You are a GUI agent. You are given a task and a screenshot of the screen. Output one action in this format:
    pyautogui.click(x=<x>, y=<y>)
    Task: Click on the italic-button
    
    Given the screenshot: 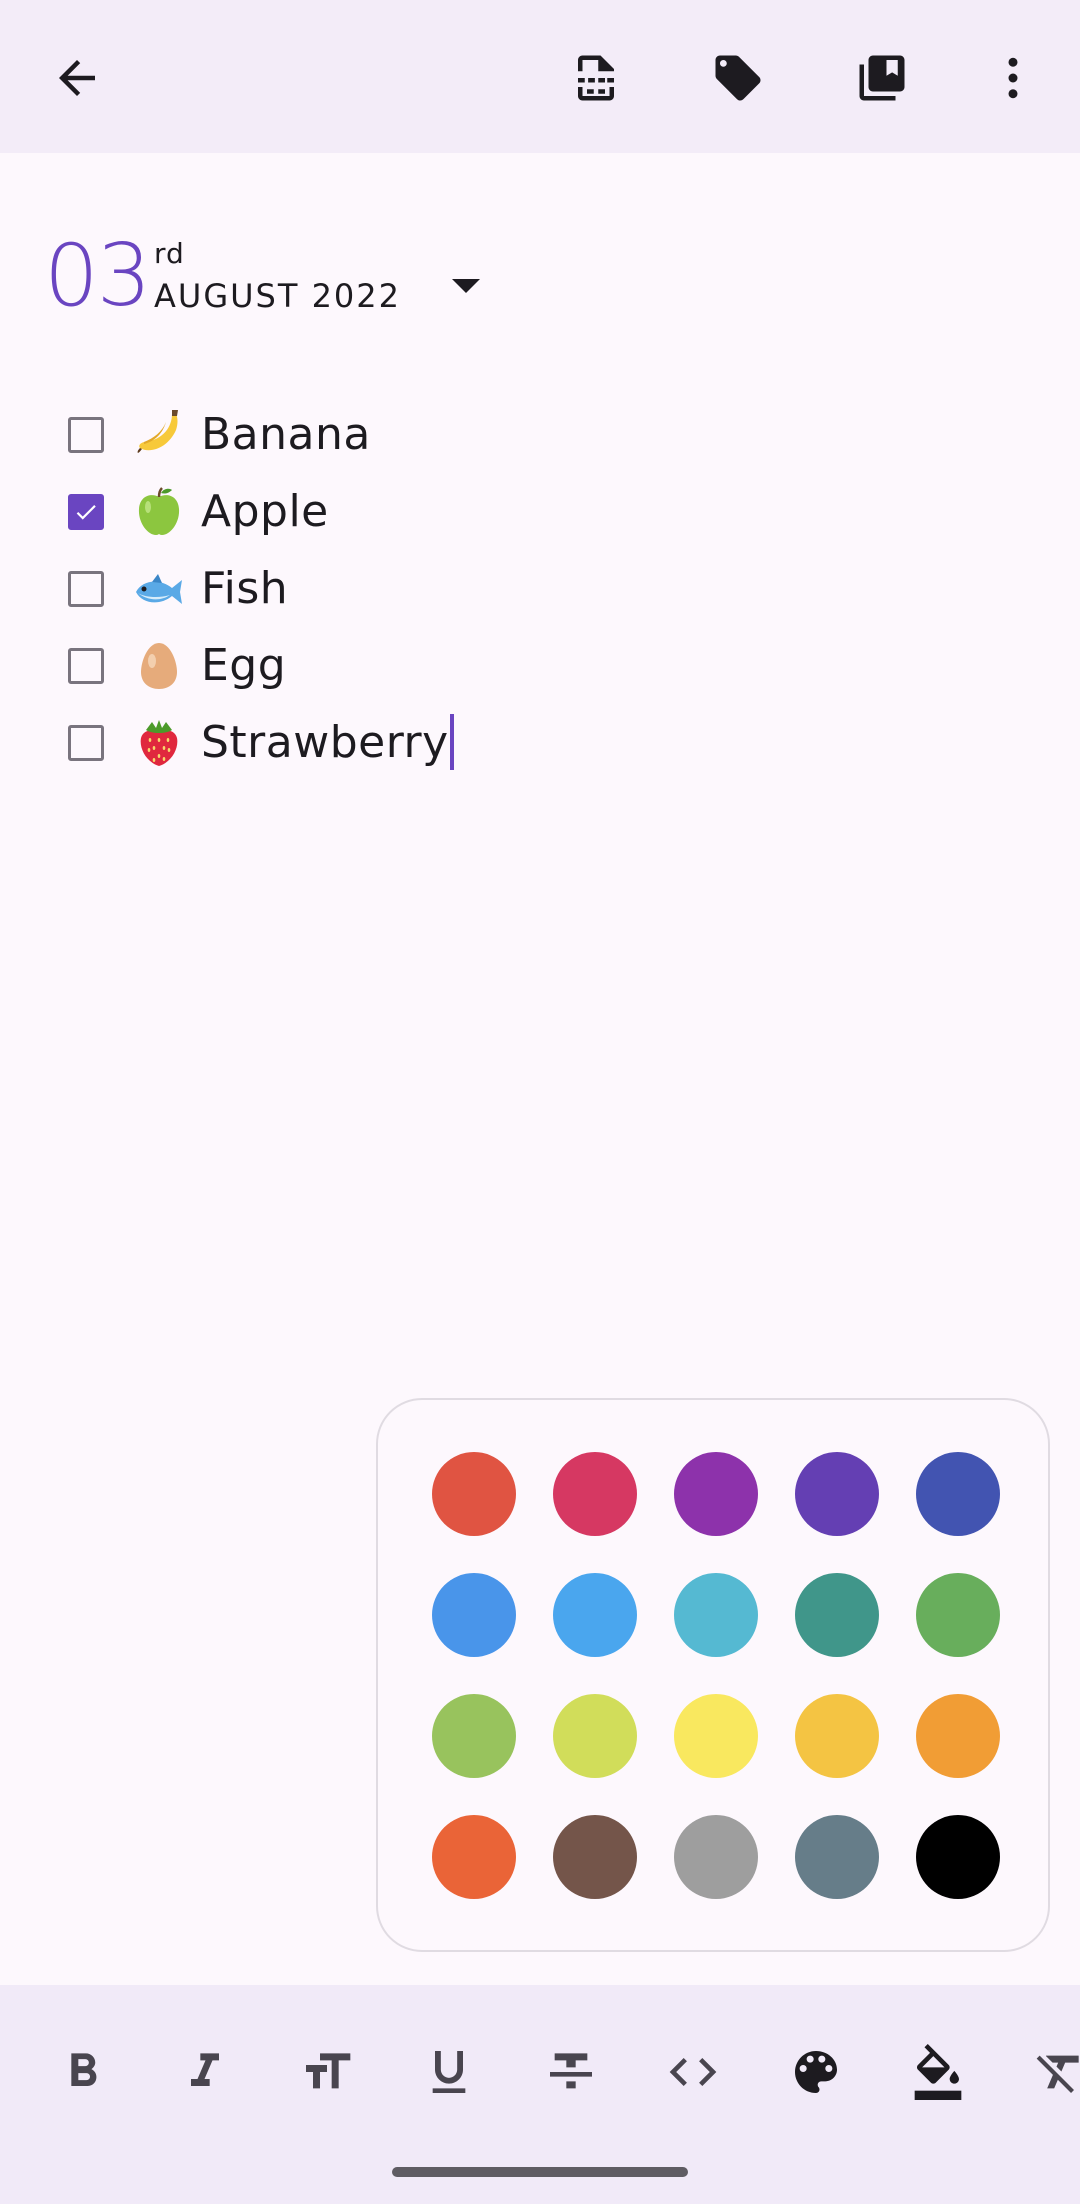 What is the action you would take?
    pyautogui.click(x=205, y=2072)
    